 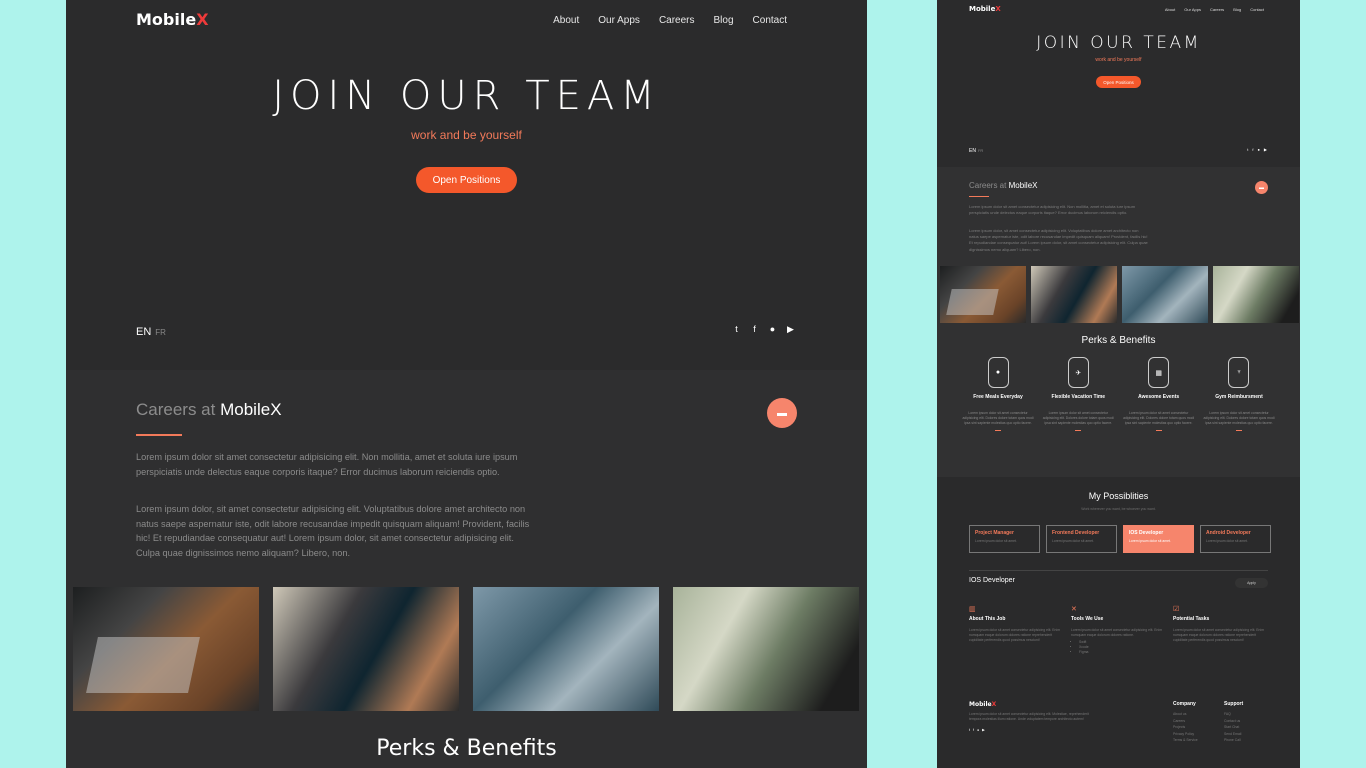 I want to click on footer-link: Phone Call, so click(x=1233, y=740).